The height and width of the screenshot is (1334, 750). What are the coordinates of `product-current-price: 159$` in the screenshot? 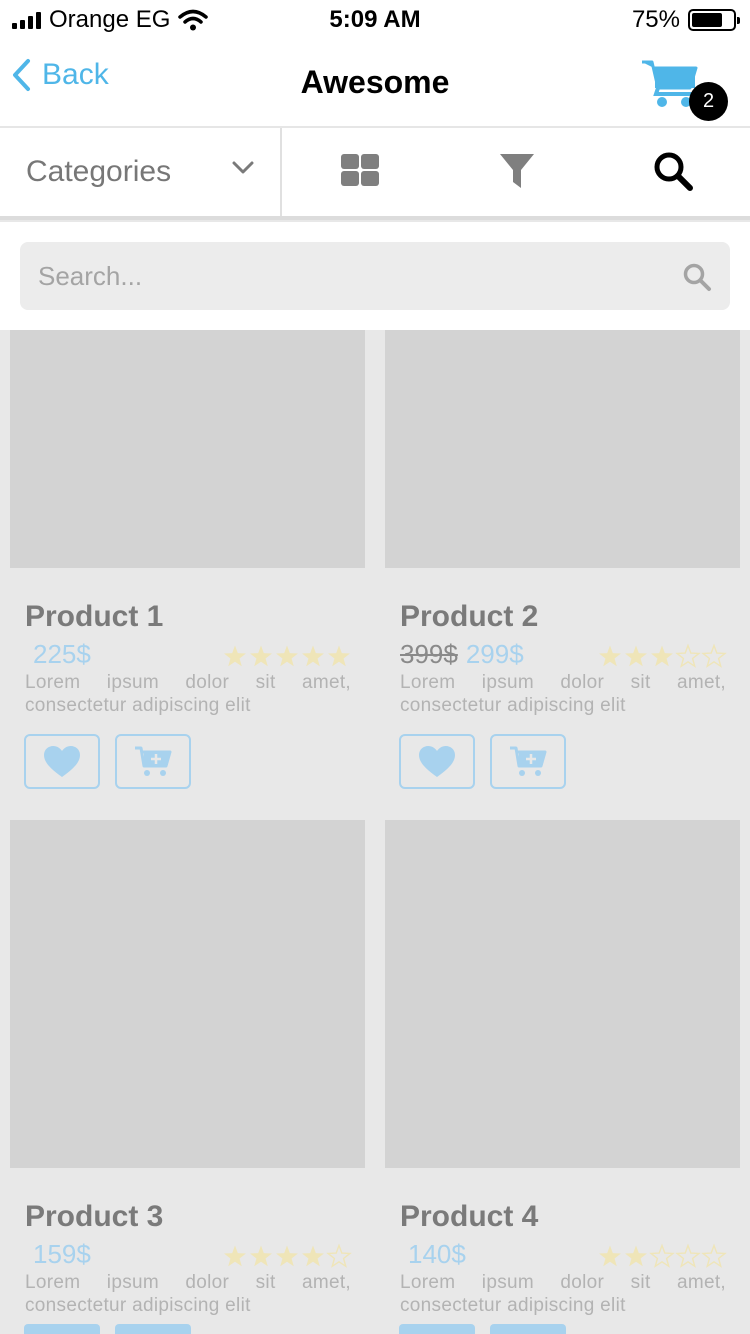 It's located at (62, 1254).